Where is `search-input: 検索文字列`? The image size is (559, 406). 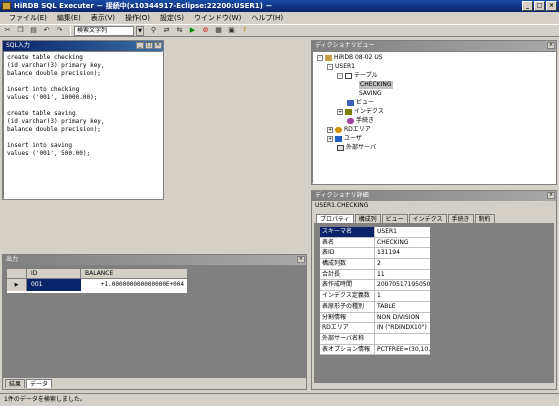
search-input: 検索文字列 is located at coordinates (104, 30).